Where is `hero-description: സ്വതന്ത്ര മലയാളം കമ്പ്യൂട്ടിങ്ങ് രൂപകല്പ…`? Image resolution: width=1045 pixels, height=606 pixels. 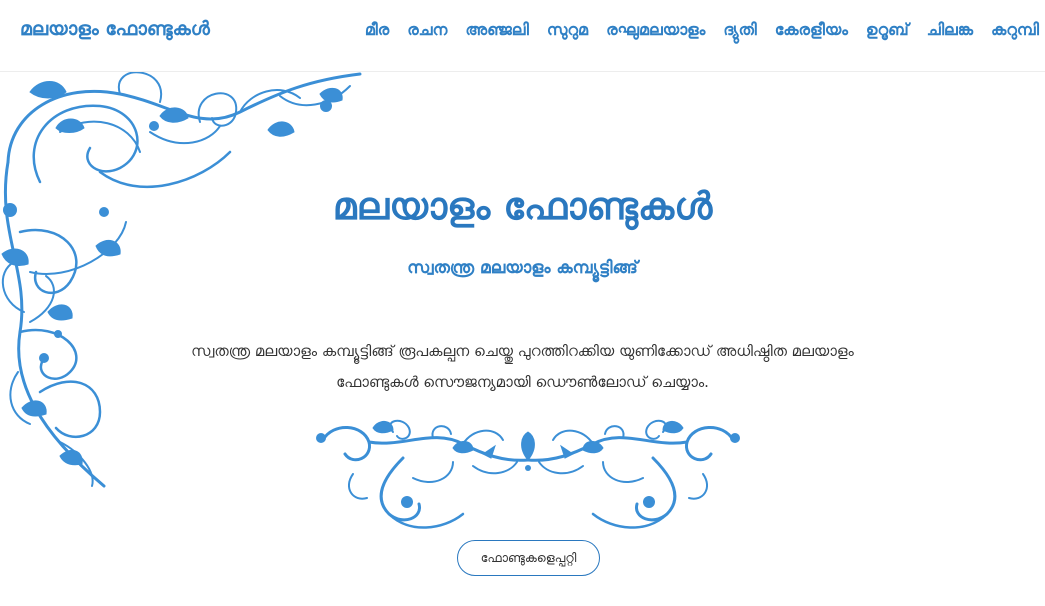 hero-description: സ്വതന്ത്ര മലയാളം കമ്പ്യൂട്ടിങ്ങ് രൂപകല്പ… is located at coordinates (522, 366).